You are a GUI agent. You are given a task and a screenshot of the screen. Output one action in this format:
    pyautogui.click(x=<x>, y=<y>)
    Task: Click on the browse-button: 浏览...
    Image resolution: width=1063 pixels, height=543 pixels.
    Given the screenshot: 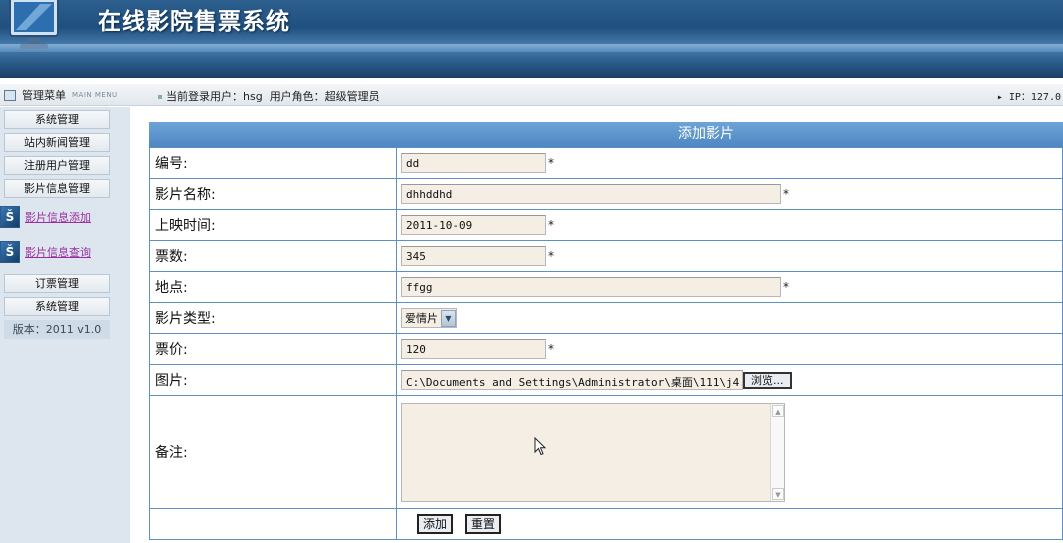 What is the action you would take?
    pyautogui.click(x=767, y=380)
    